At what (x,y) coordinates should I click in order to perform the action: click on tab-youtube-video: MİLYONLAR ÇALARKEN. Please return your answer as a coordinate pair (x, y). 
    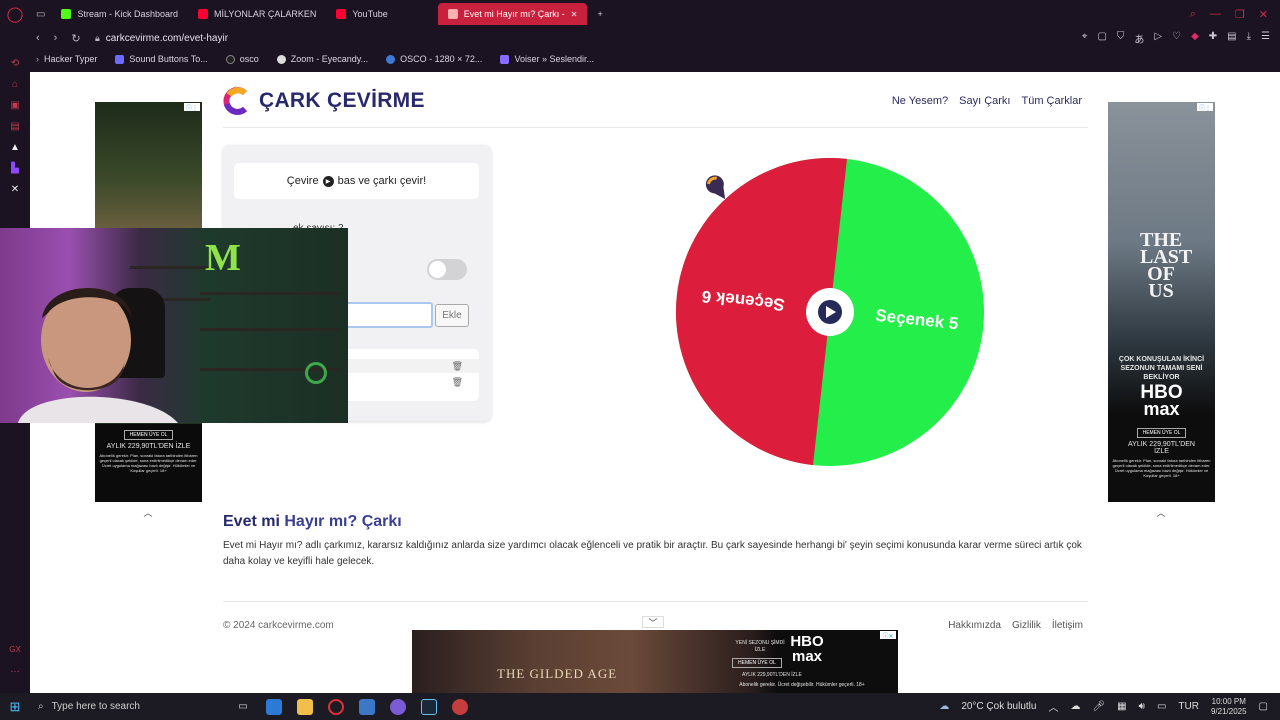
    Looking at the image, I should click on (257, 14).